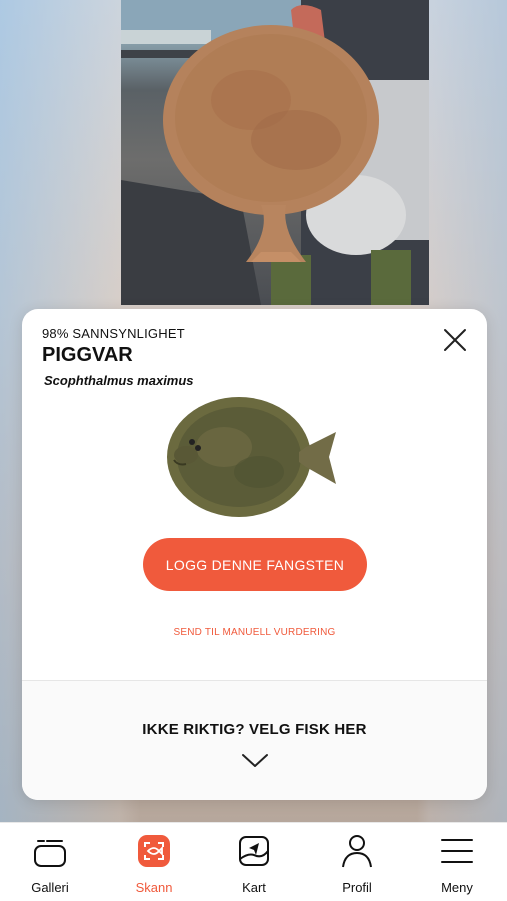 This screenshot has height=901, width=507. Describe the element at coordinates (113, 333) in the screenshot. I see `probability-label: 98% SANNSYNLIGHET` at that location.